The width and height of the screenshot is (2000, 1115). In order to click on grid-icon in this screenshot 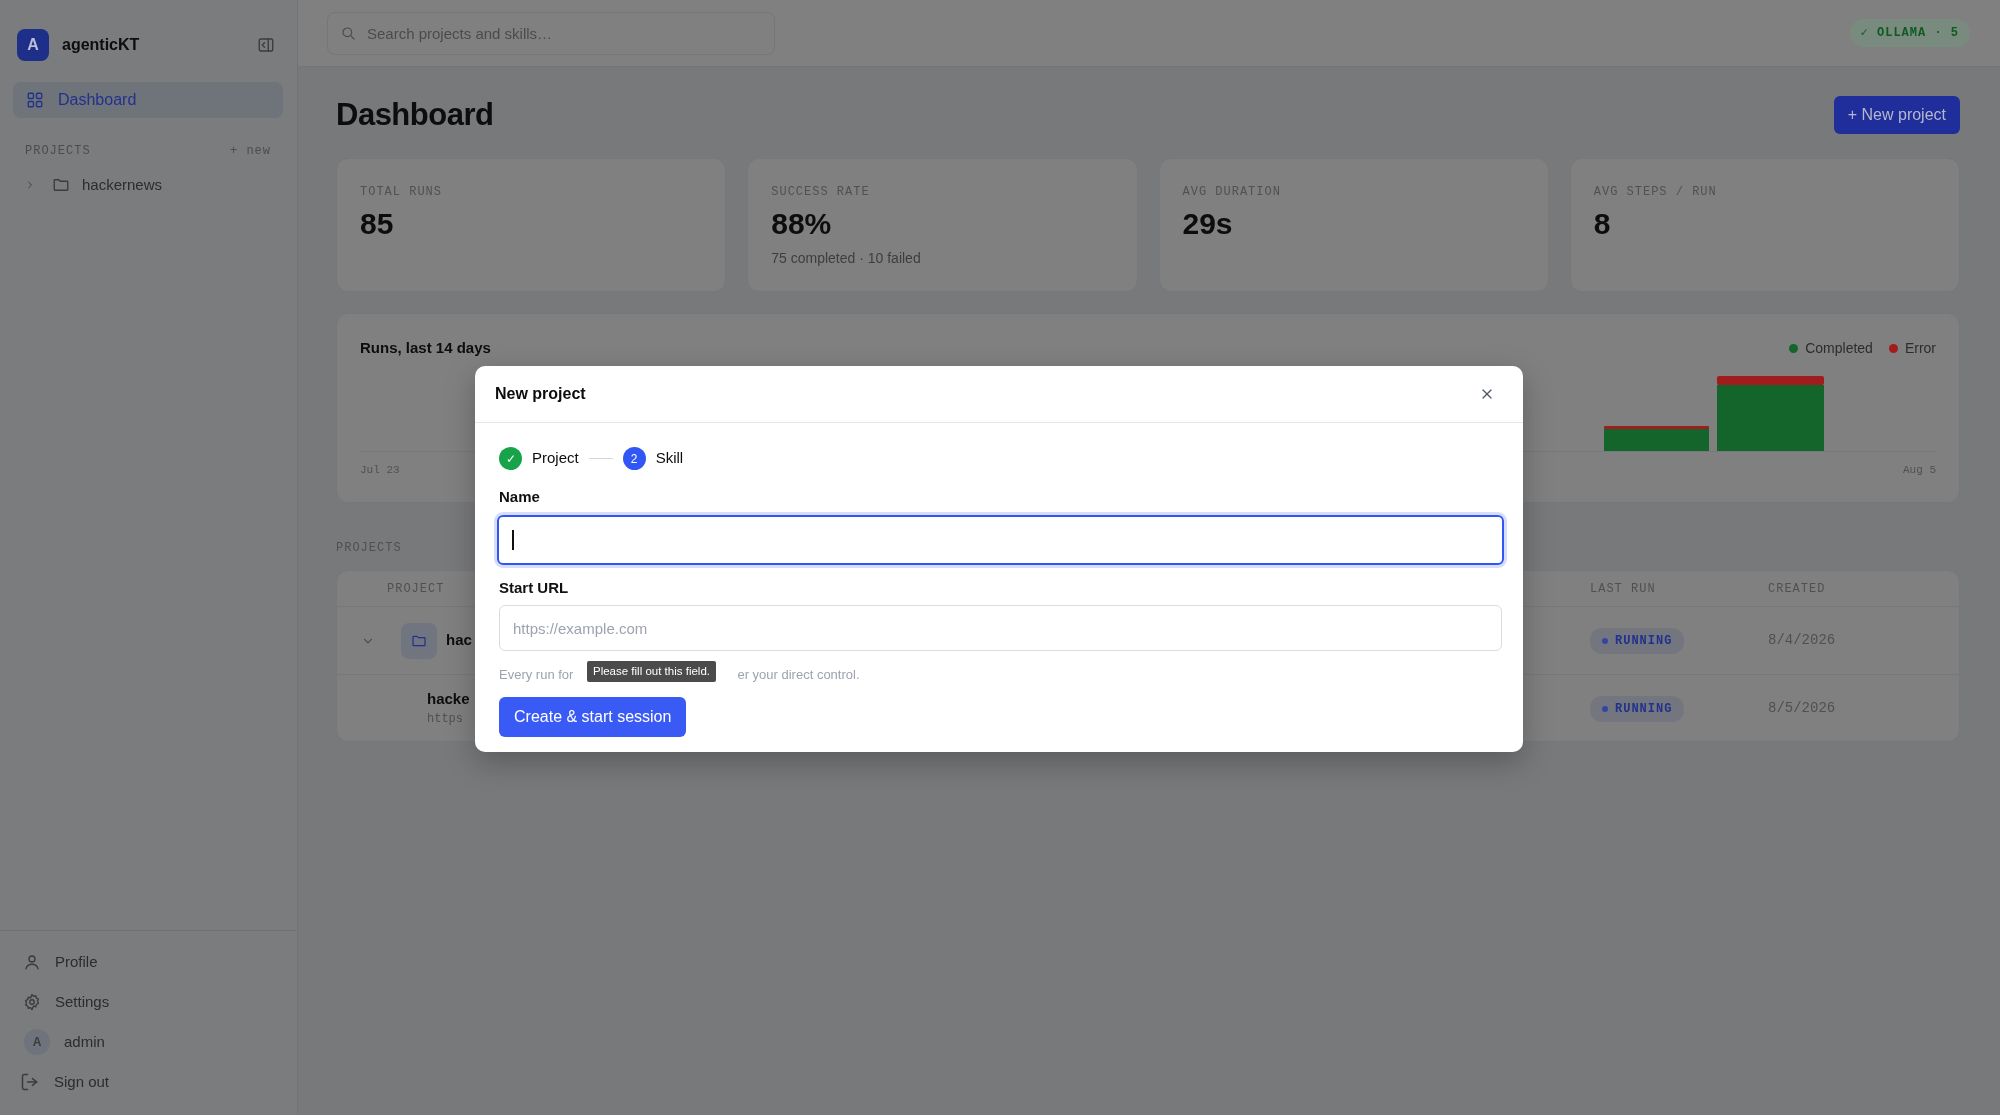, I will do `click(35, 100)`.